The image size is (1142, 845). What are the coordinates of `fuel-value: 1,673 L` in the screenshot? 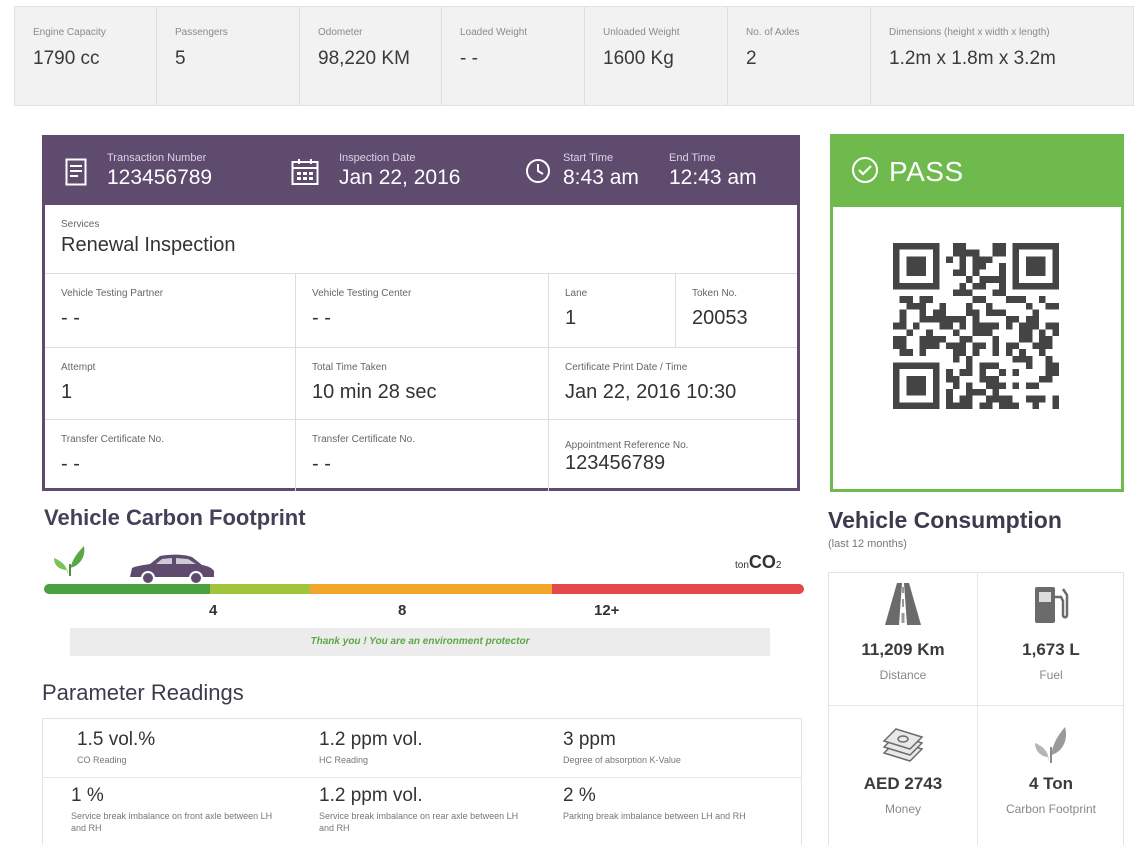 It's located at (1051, 649).